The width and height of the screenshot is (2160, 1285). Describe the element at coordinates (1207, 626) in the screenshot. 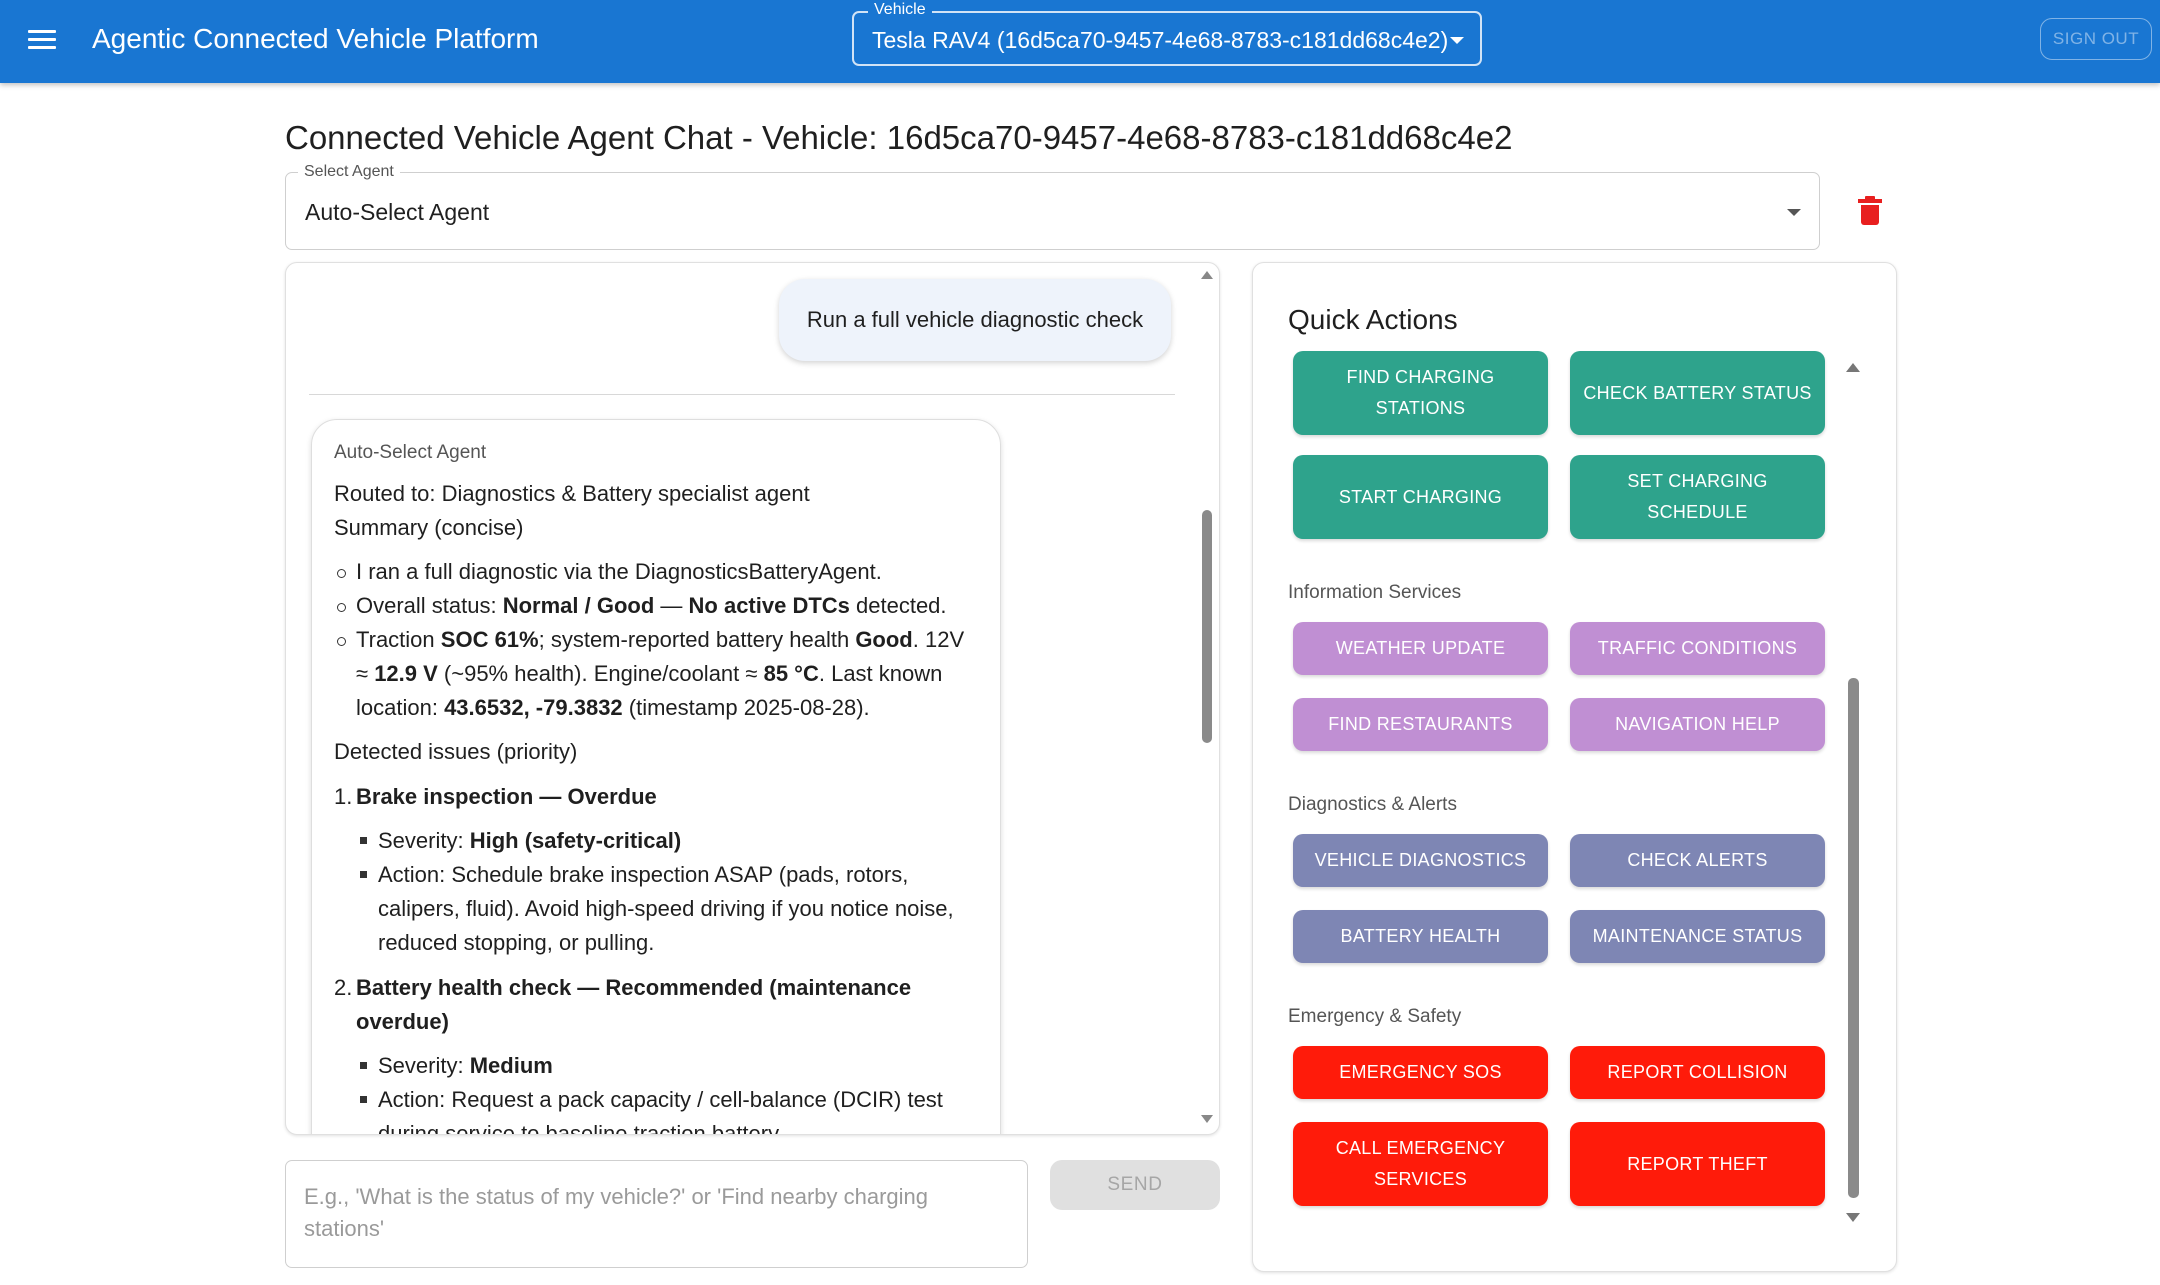

I see `chat-scrollbar` at that location.